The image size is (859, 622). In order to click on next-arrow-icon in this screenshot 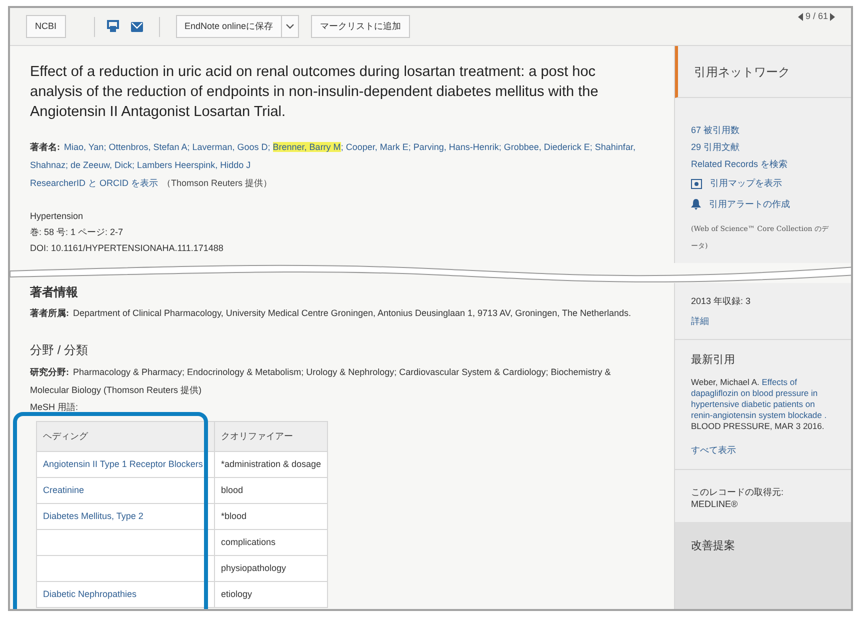, I will do `click(832, 16)`.